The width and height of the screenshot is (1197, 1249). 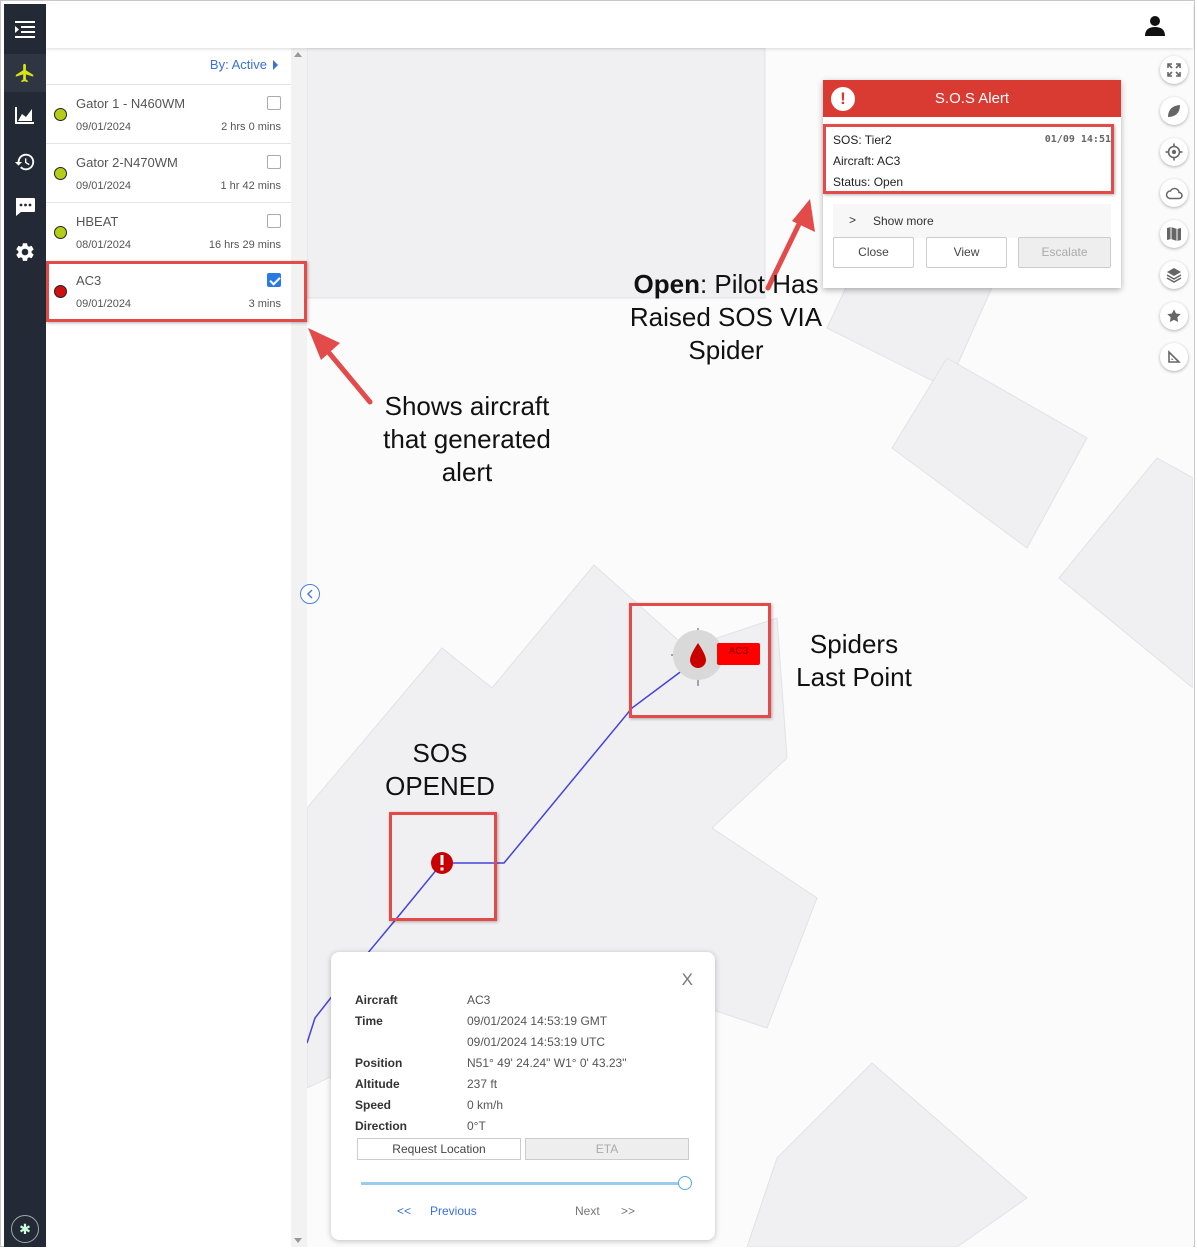 What do you see at coordinates (854, 660) in the screenshot?
I see `annotation-spiders-last-point: Spiders Last Point` at bounding box center [854, 660].